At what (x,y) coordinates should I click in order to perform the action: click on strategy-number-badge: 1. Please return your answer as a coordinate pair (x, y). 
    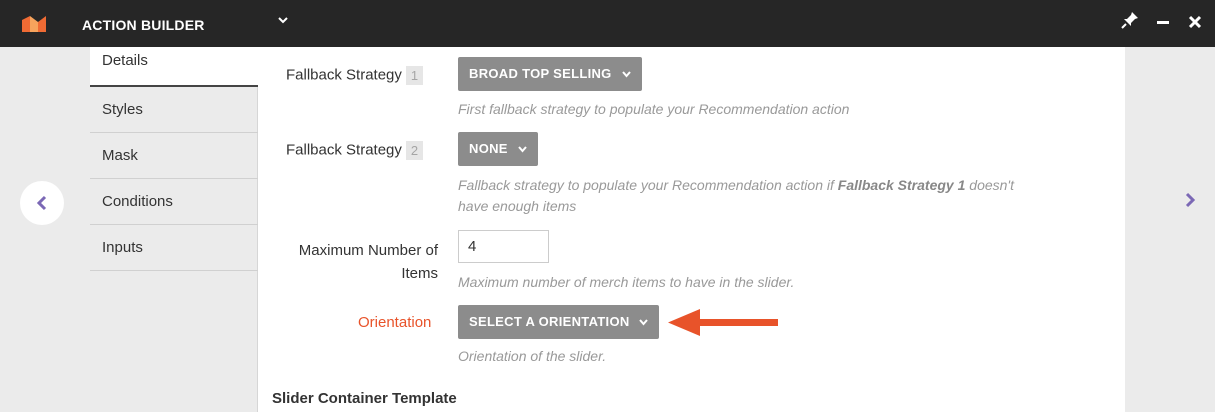
    Looking at the image, I should click on (414, 75).